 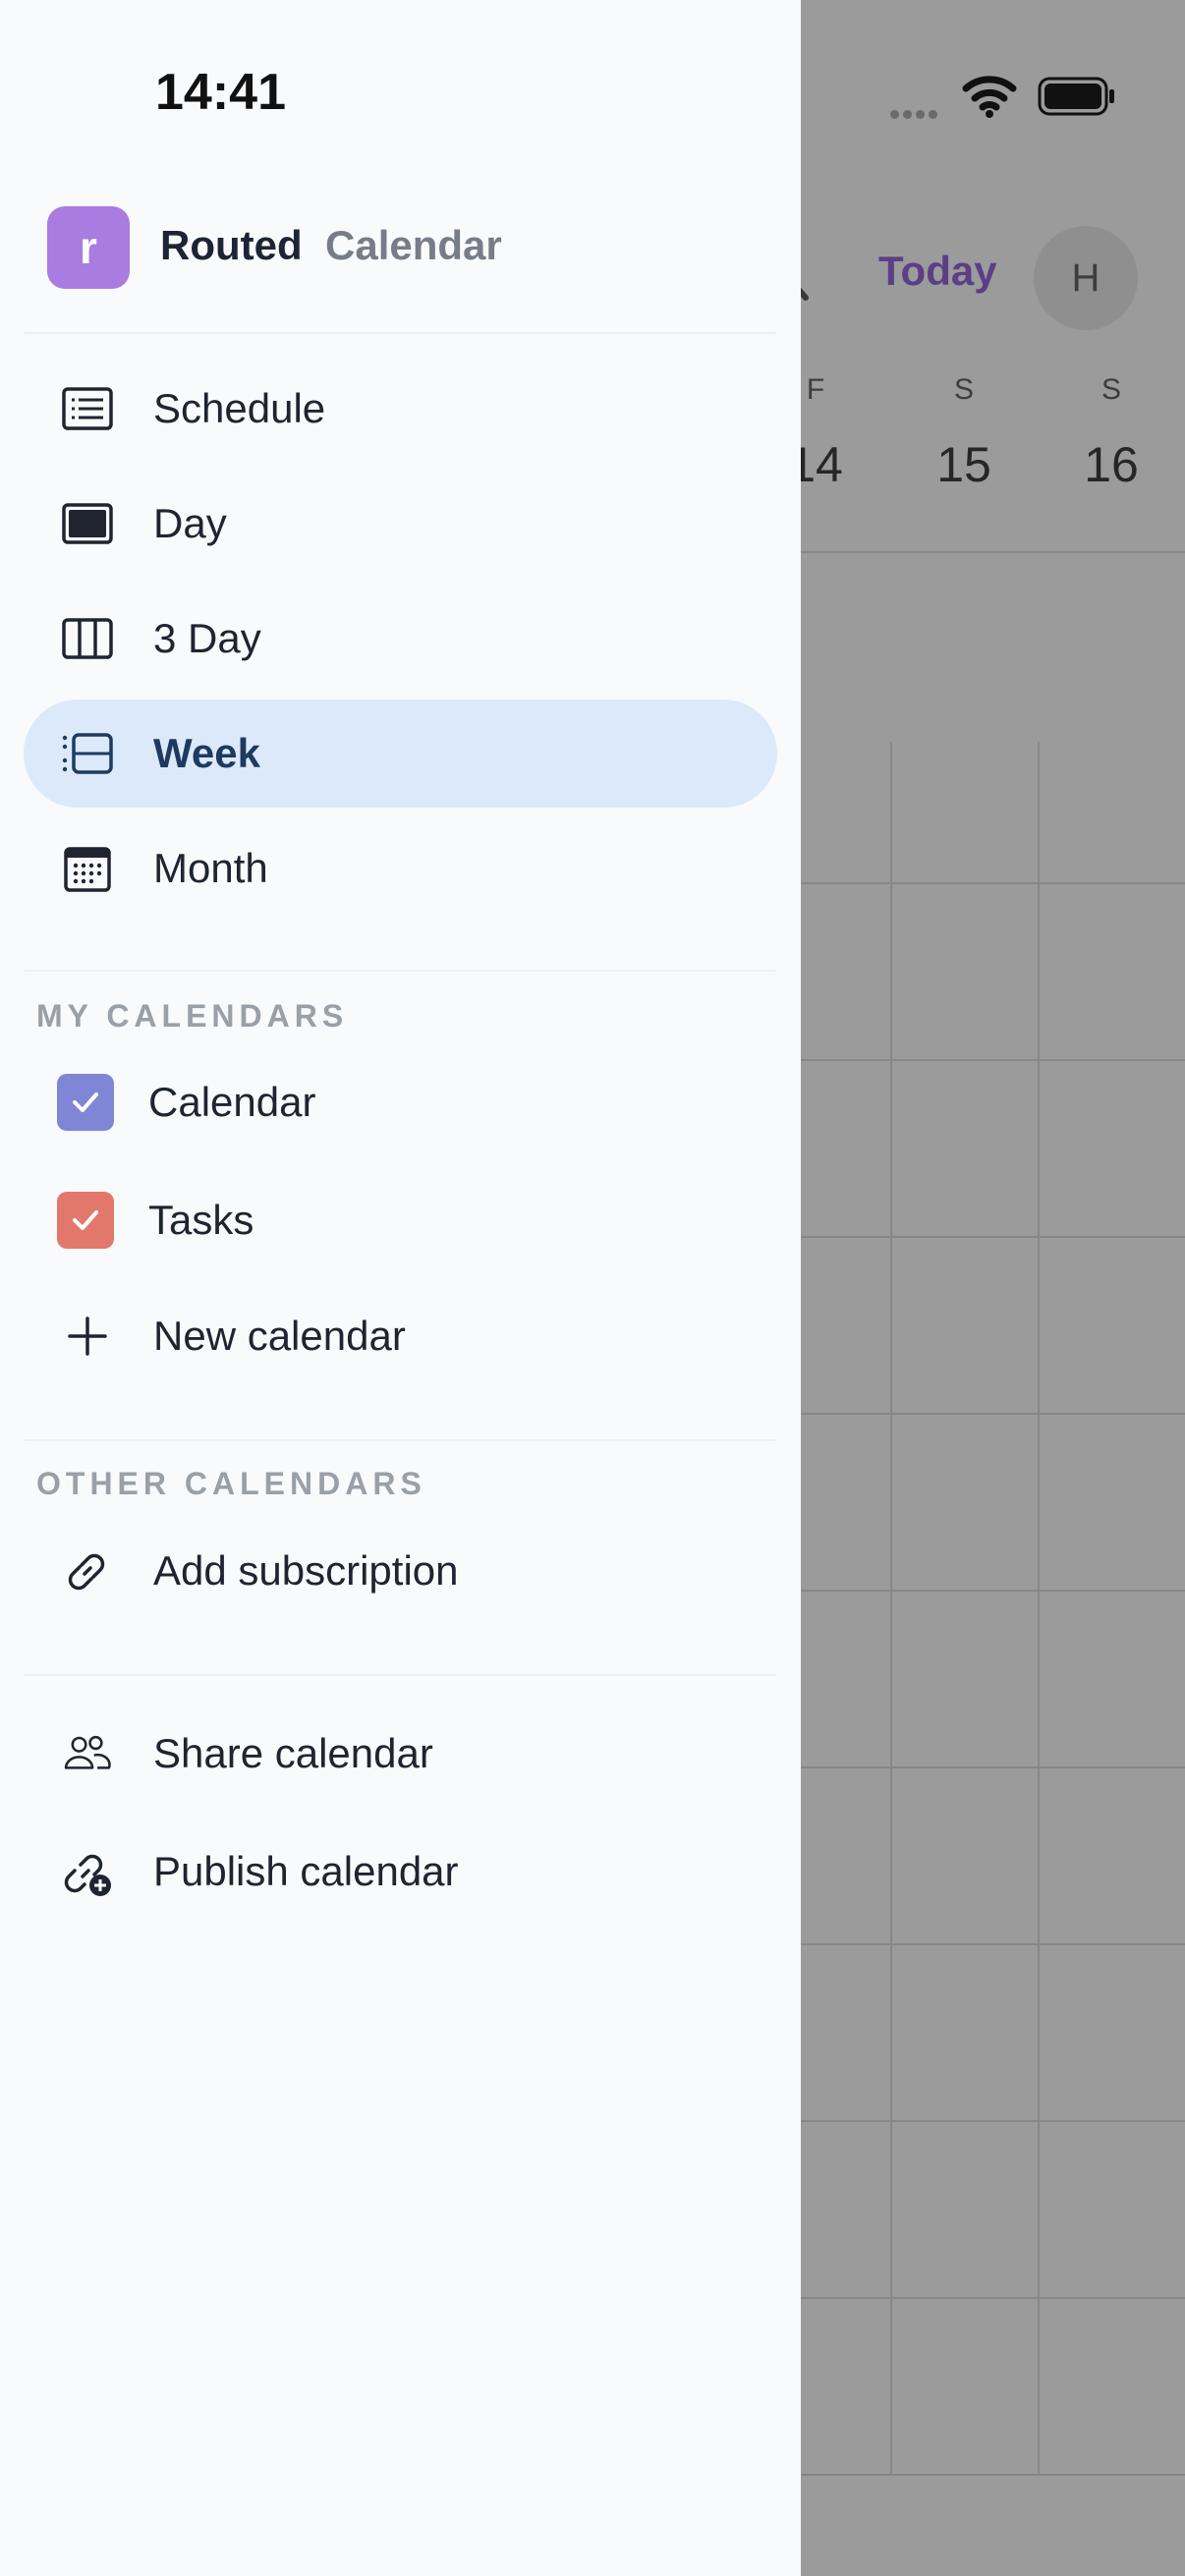 What do you see at coordinates (207, 753) in the screenshot?
I see `nav-item-label: Week` at bounding box center [207, 753].